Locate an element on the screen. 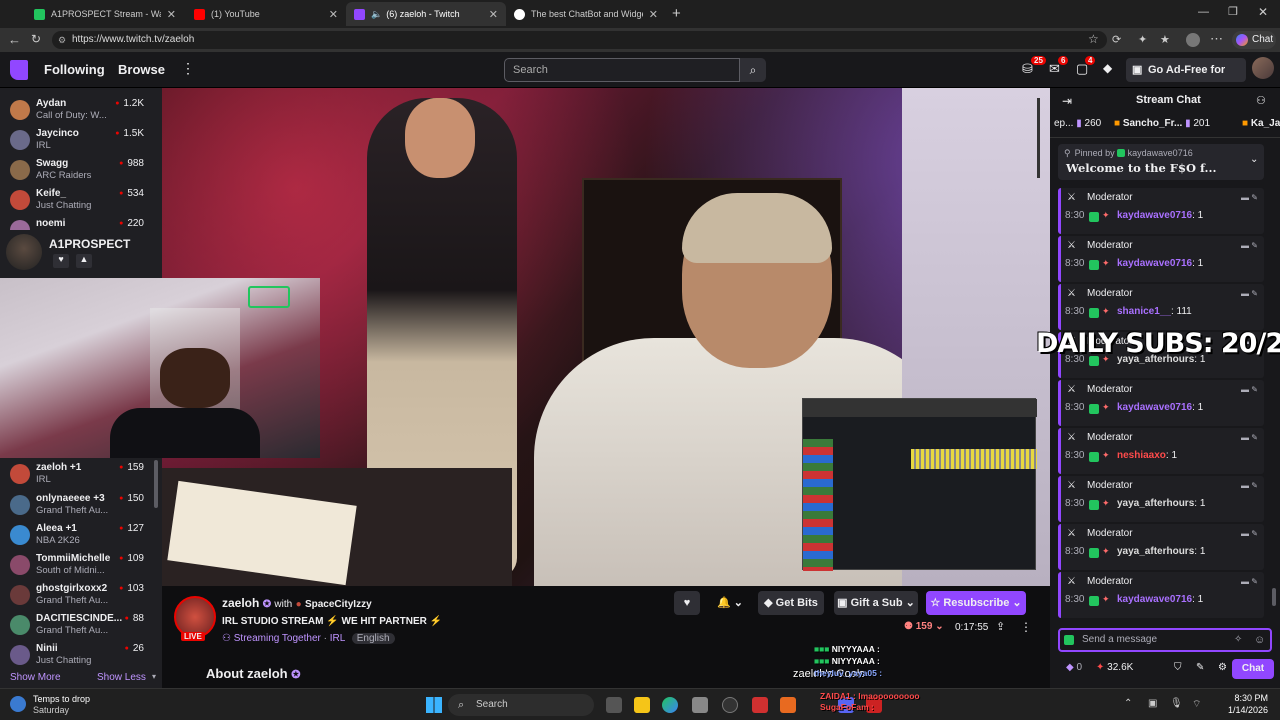 The image size is (1280, 720). sidebar-channel: Keife_ Just Chatting 534 is located at coordinates (80, 201).